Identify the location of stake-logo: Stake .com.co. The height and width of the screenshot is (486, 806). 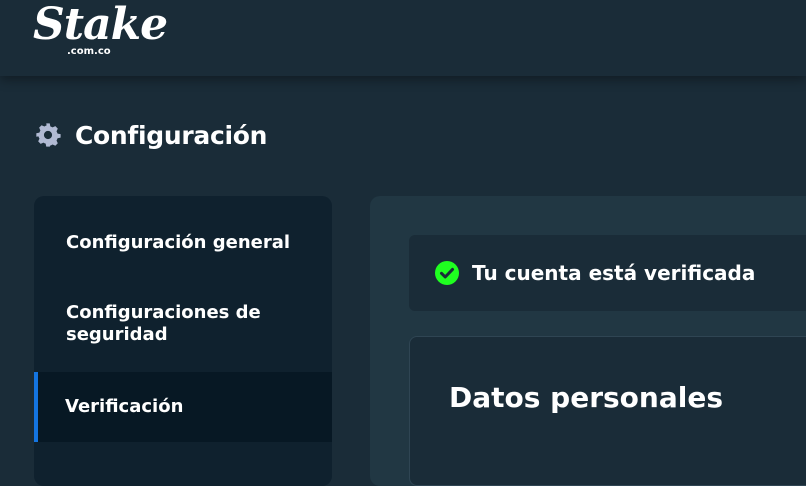
(100, 29).